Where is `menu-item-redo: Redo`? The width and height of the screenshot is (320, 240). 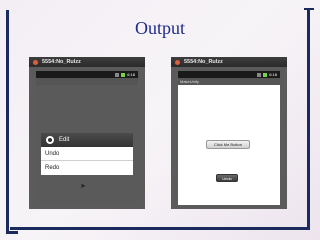
menu-item-redo: Redo is located at coordinates (87, 168).